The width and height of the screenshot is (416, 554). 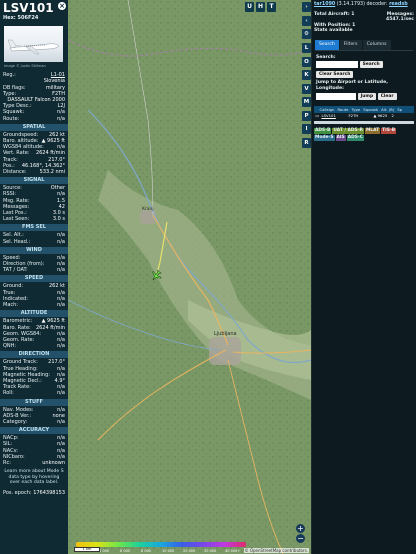 I want to click on source-legend: ADS-B UAT / ADS-R MLAT TIS-B Mode-S AIS ADS-C, so click(x=364, y=133).